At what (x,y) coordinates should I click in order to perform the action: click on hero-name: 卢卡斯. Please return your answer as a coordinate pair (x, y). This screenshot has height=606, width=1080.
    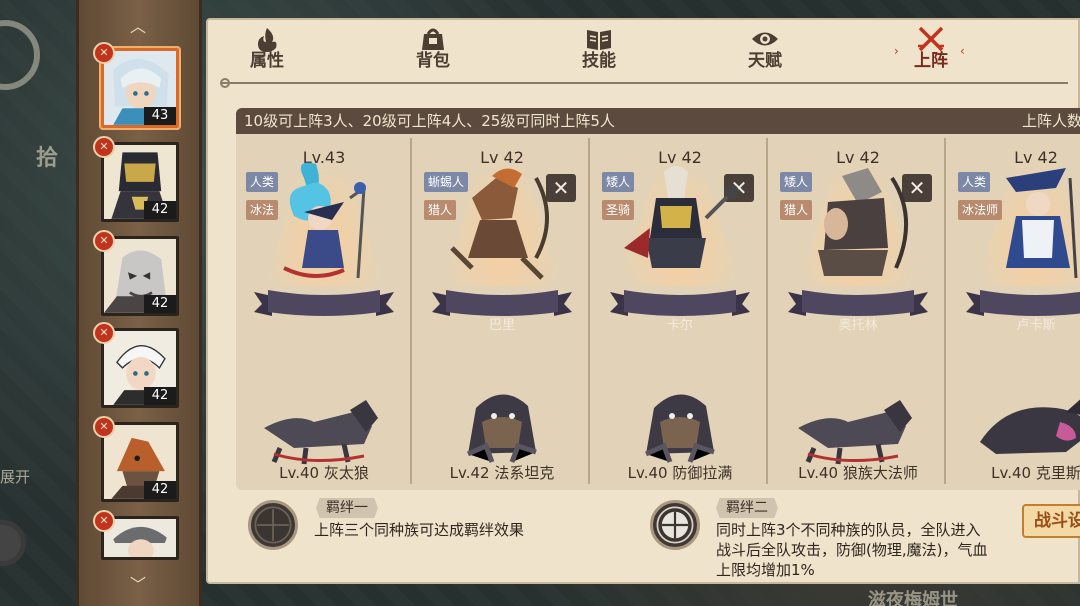
    Looking at the image, I should click on (1036, 325).